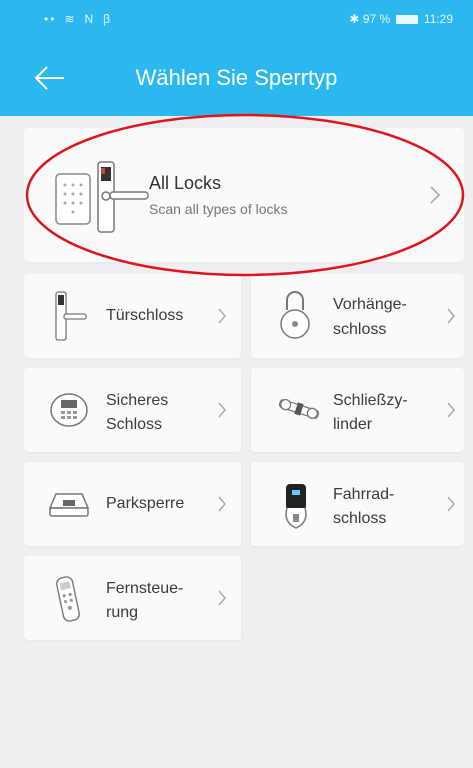 The image size is (473, 768). What do you see at coordinates (354, 19) in the screenshot?
I see `bluetooth-icon: ✱` at bounding box center [354, 19].